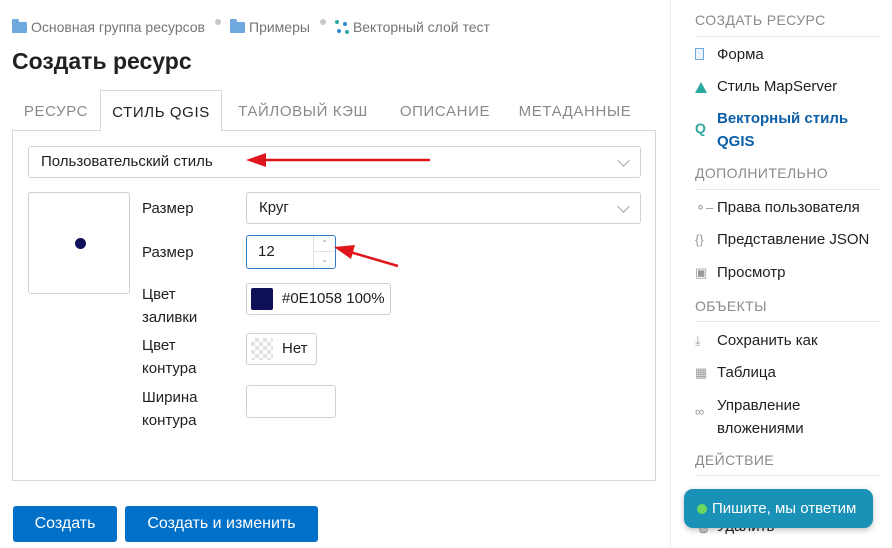 The width and height of the screenshot is (892, 548). I want to click on stroke-color-button: Нет, so click(281, 349).